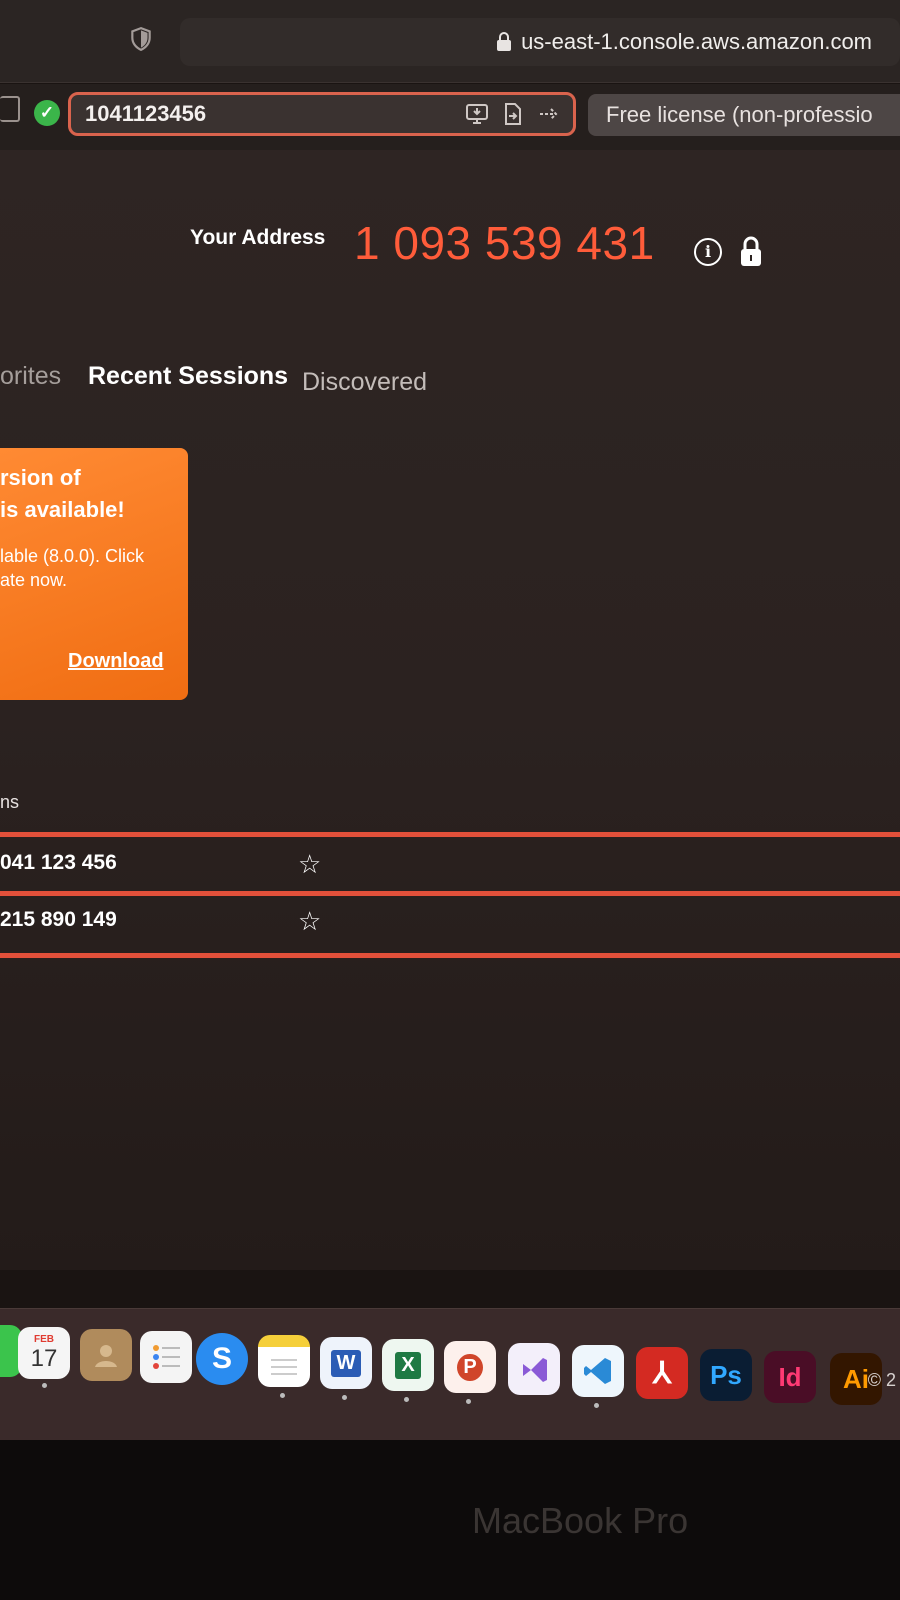 This screenshot has width=900, height=1600. I want to click on word-icon: W, so click(346, 1363).